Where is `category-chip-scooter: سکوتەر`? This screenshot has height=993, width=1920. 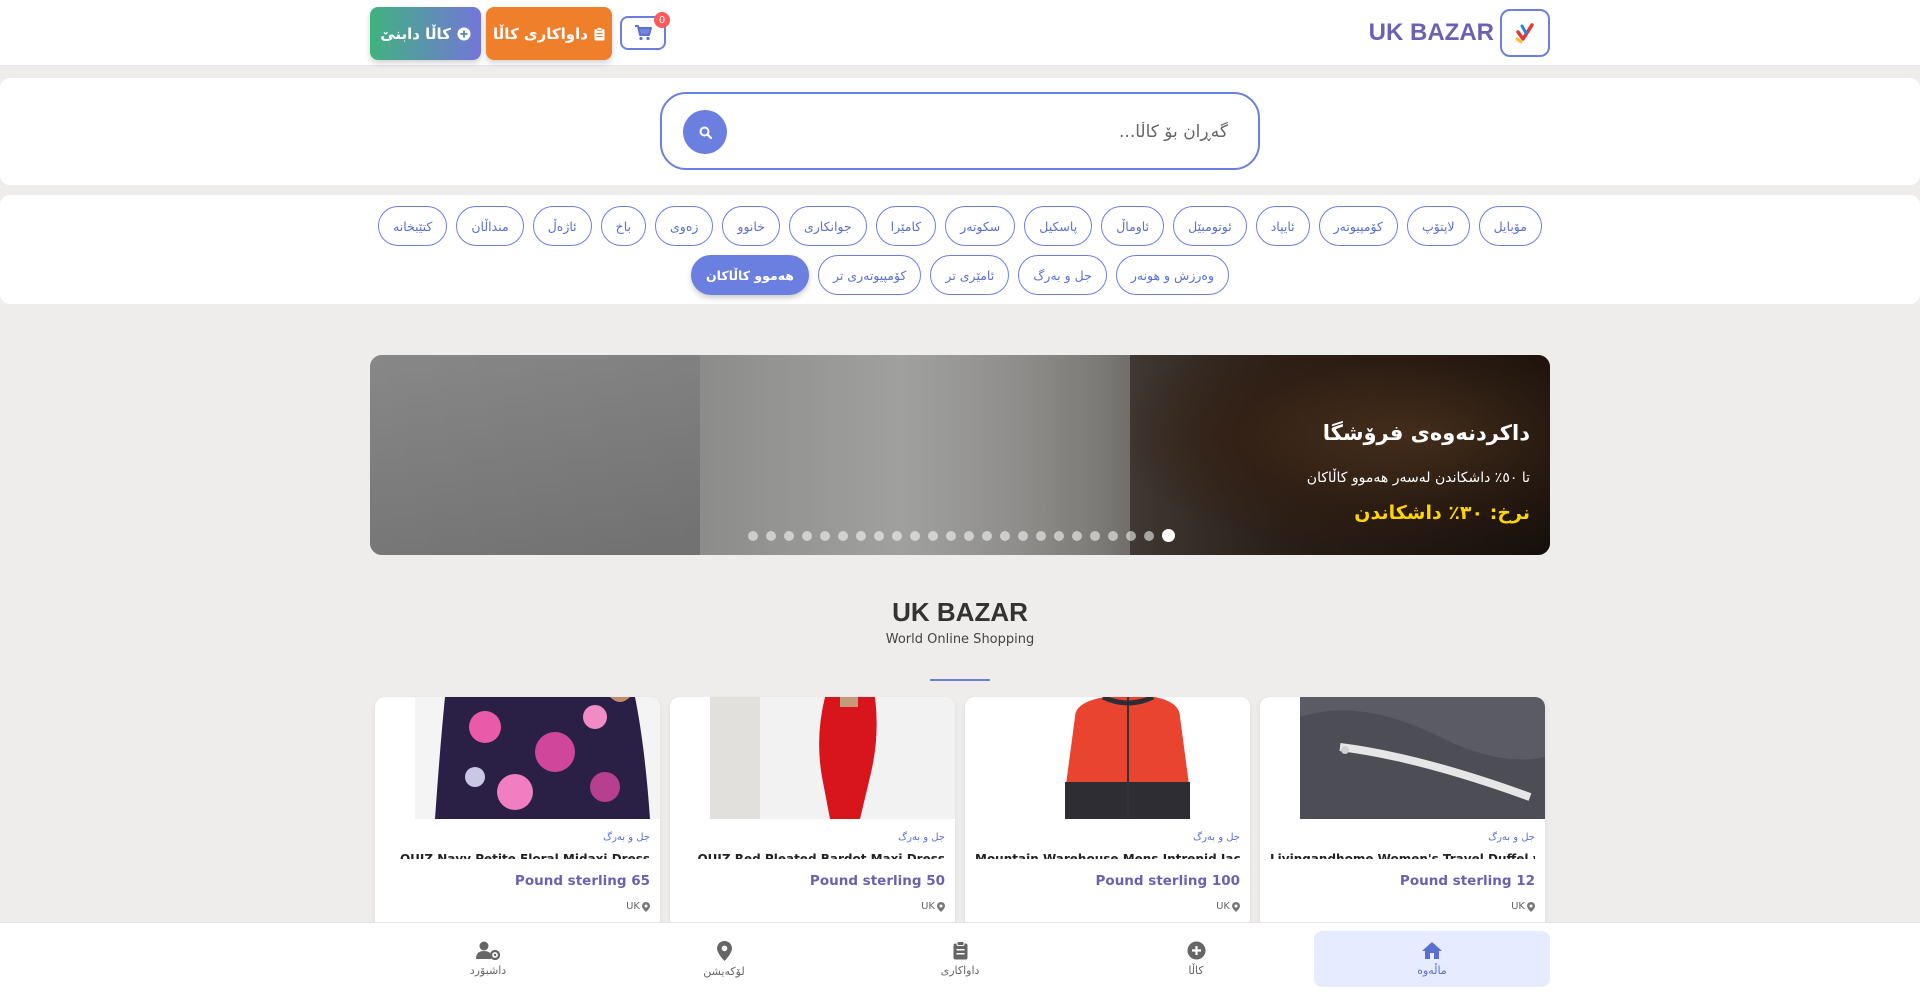
category-chip-scooter: سکوتەر is located at coordinates (980, 226).